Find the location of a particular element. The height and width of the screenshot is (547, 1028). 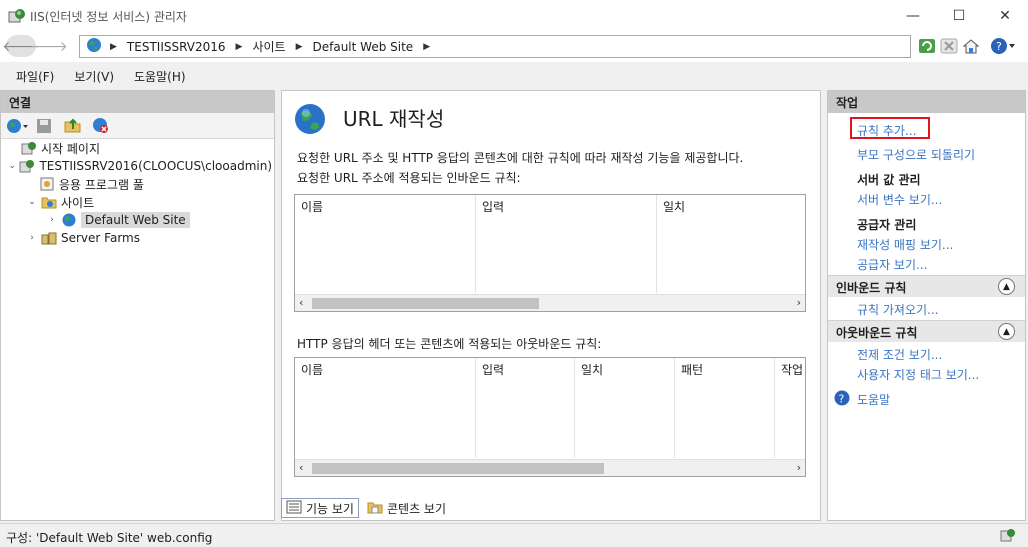

page-title: URL 재작성 is located at coordinates (394, 119).